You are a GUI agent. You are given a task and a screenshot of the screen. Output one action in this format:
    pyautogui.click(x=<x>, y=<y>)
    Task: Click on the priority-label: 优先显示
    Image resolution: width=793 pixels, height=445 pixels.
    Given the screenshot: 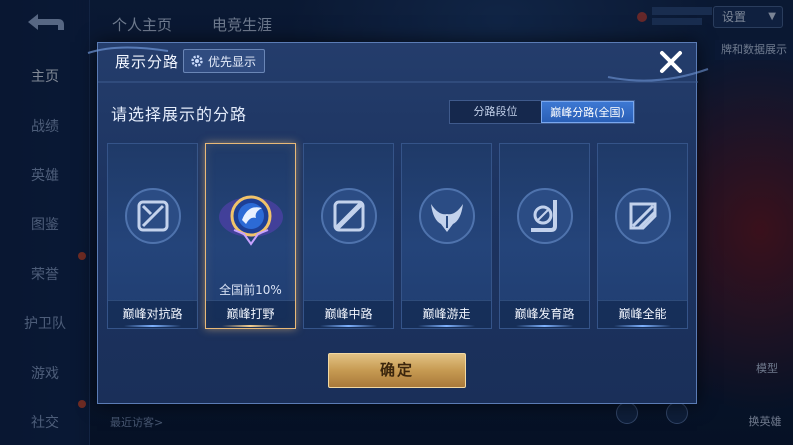 What is the action you would take?
    pyautogui.click(x=232, y=61)
    